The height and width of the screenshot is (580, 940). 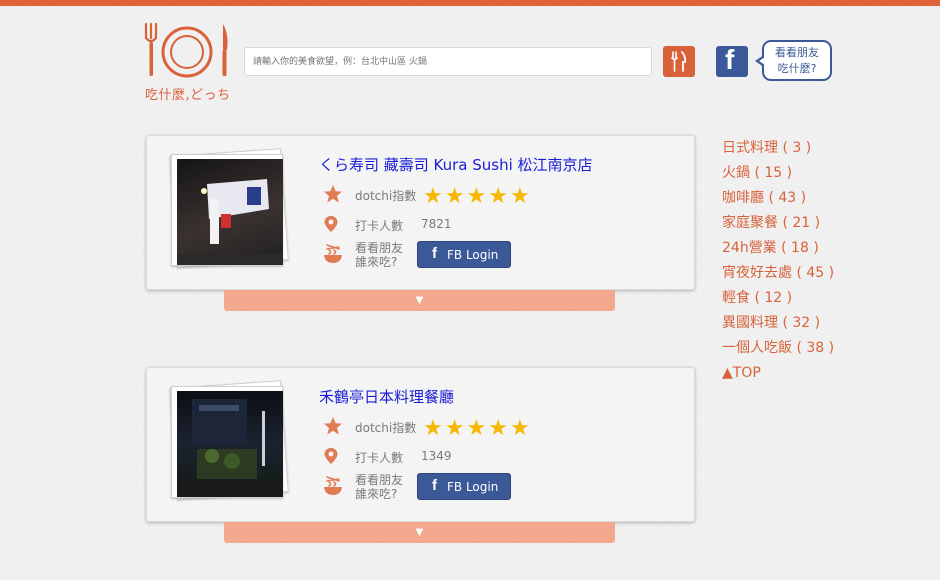 I want to click on logo: 吃什麼,どっち, so click(x=193, y=61).